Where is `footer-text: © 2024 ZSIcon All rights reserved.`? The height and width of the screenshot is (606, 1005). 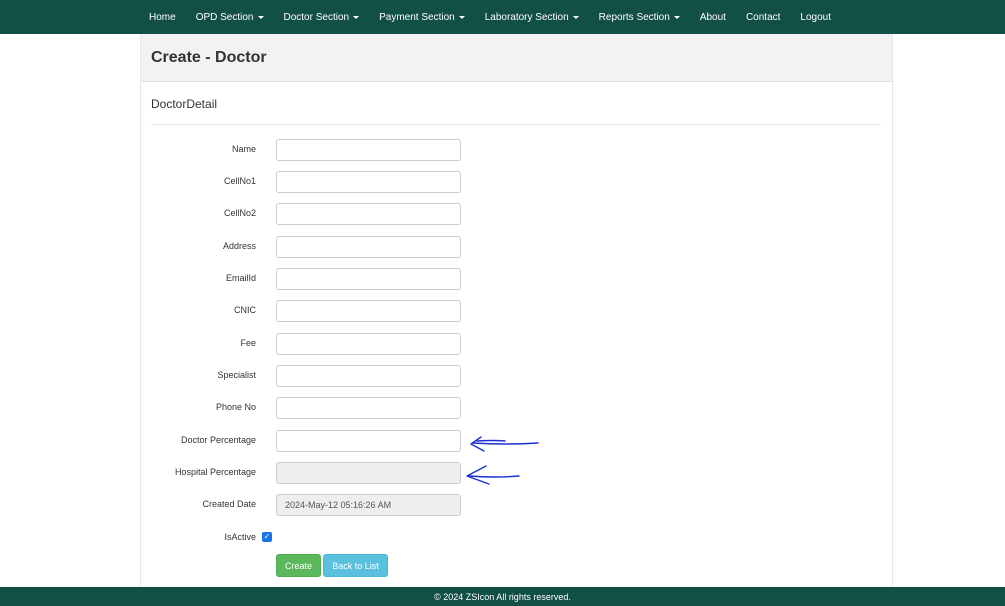
footer-text: © 2024 ZSIcon All rights reserved. is located at coordinates (502, 596).